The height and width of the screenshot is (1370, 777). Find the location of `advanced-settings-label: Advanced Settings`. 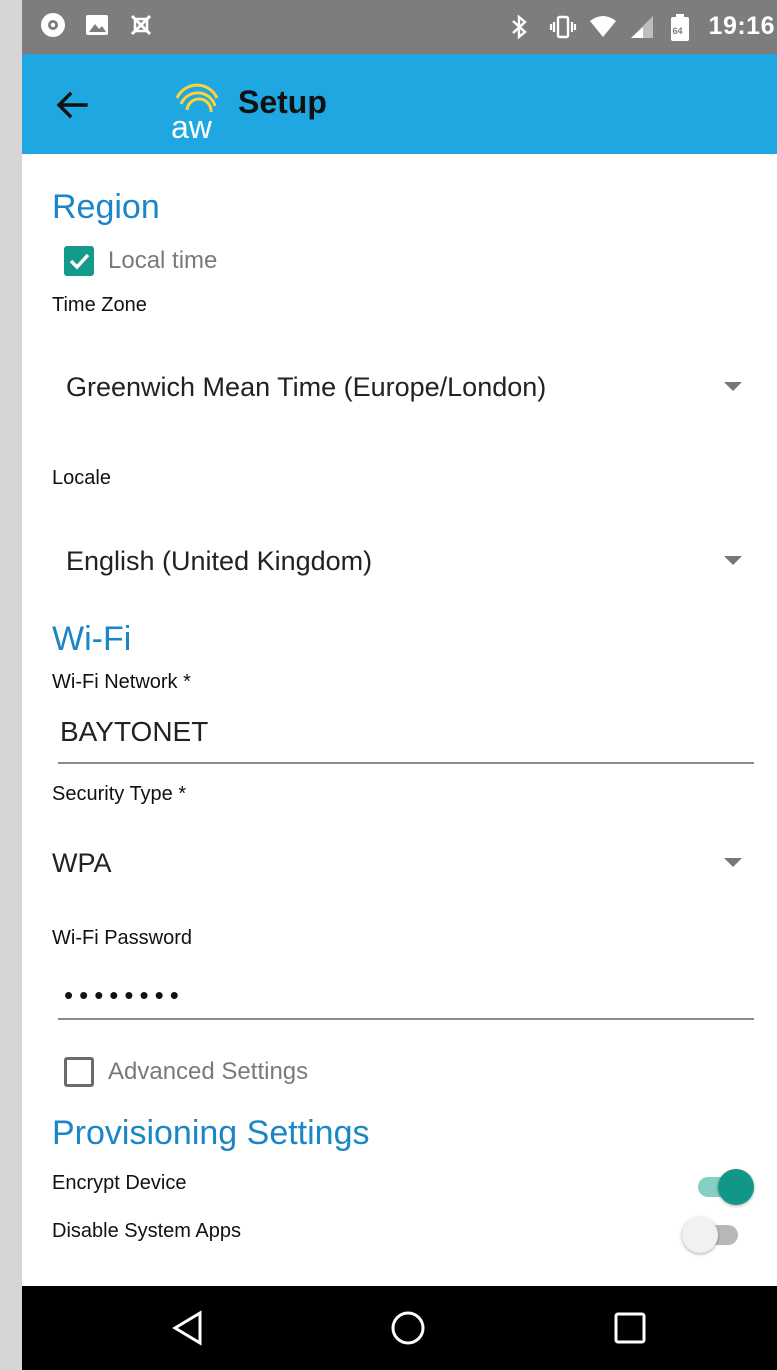

advanced-settings-label: Advanced Settings is located at coordinates (208, 1071).